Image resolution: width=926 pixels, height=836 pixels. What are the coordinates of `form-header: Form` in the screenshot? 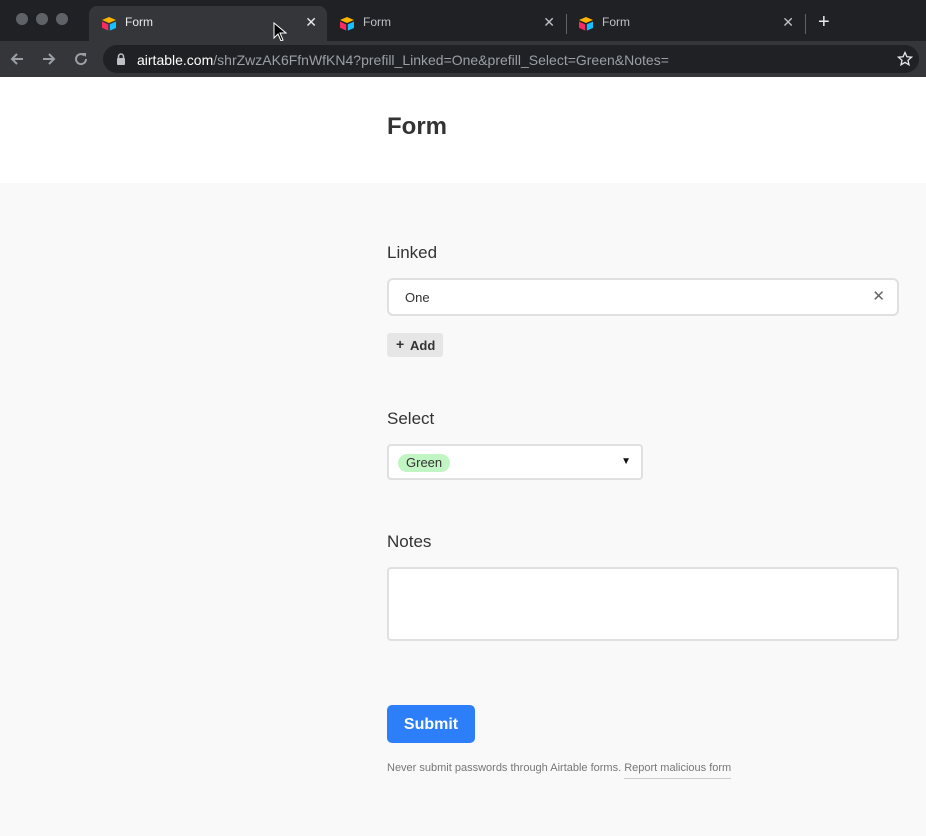 It's located at (463, 130).